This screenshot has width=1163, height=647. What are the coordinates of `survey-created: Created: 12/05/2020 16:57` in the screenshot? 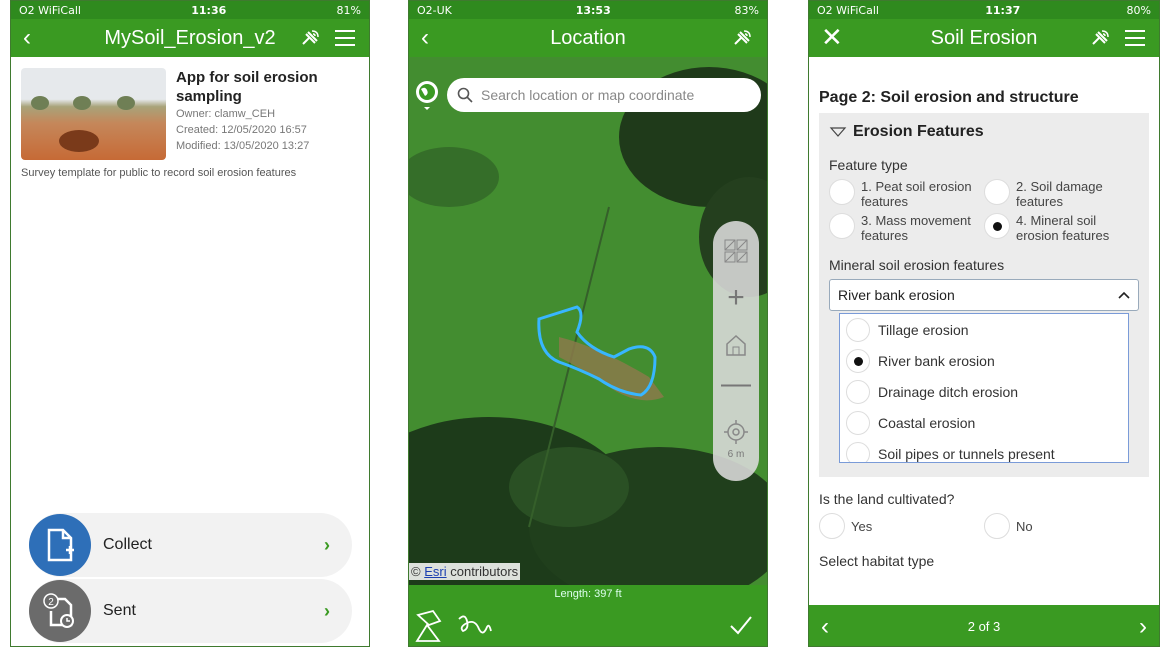 It's located at (241, 130).